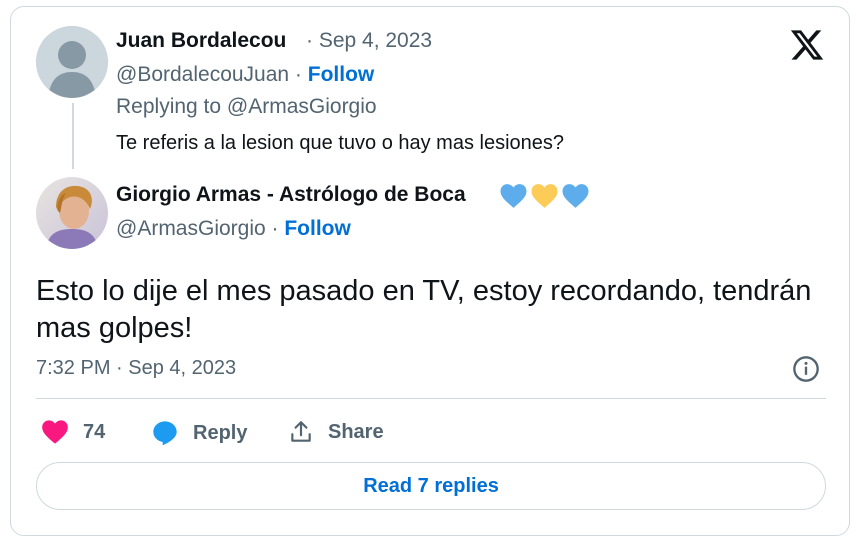 Image resolution: width=856 pixels, height=546 pixels. What do you see at coordinates (806, 369) in the screenshot?
I see `info-icon` at bounding box center [806, 369].